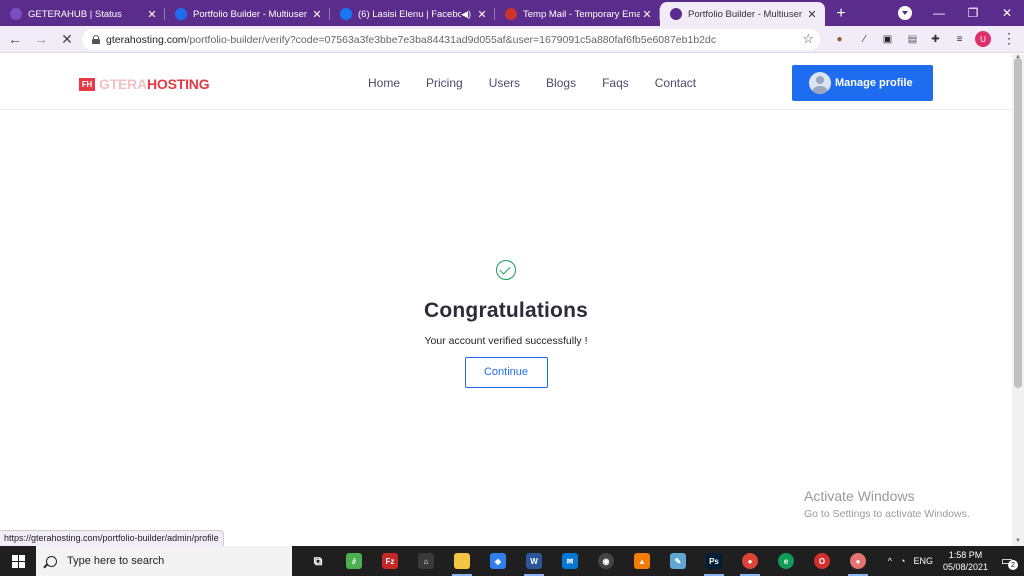 The width and height of the screenshot is (1024, 576). I want to click on nav-users: Users, so click(504, 83).